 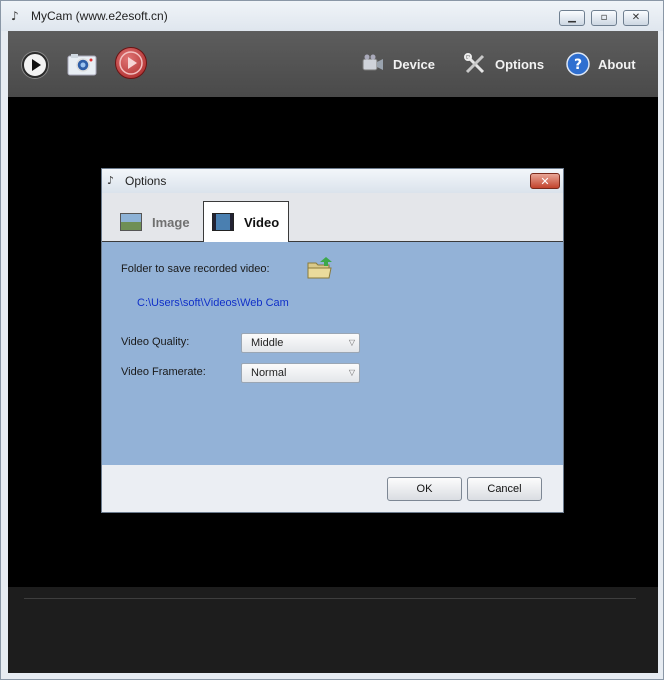 I want to click on title-bar: ♪ MyCam (www.e2esoft.cn) ▁ ▫ ✕, so click(x=332, y=16).